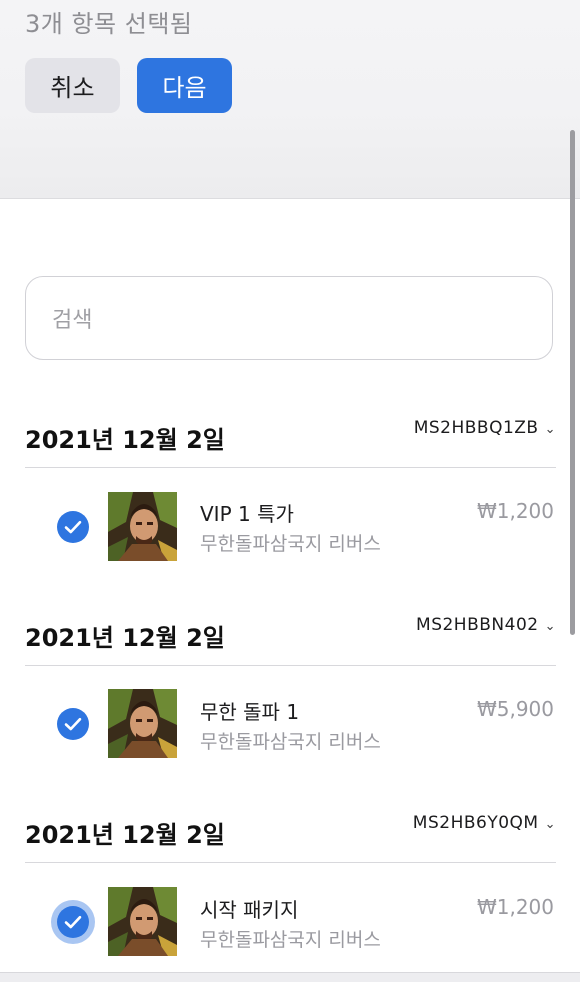 The width and height of the screenshot is (580, 982). What do you see at coordinates (250, 712) in the screenshot?
I see `item-name: 무한 돌파 1` at bounding box center [250, 712].